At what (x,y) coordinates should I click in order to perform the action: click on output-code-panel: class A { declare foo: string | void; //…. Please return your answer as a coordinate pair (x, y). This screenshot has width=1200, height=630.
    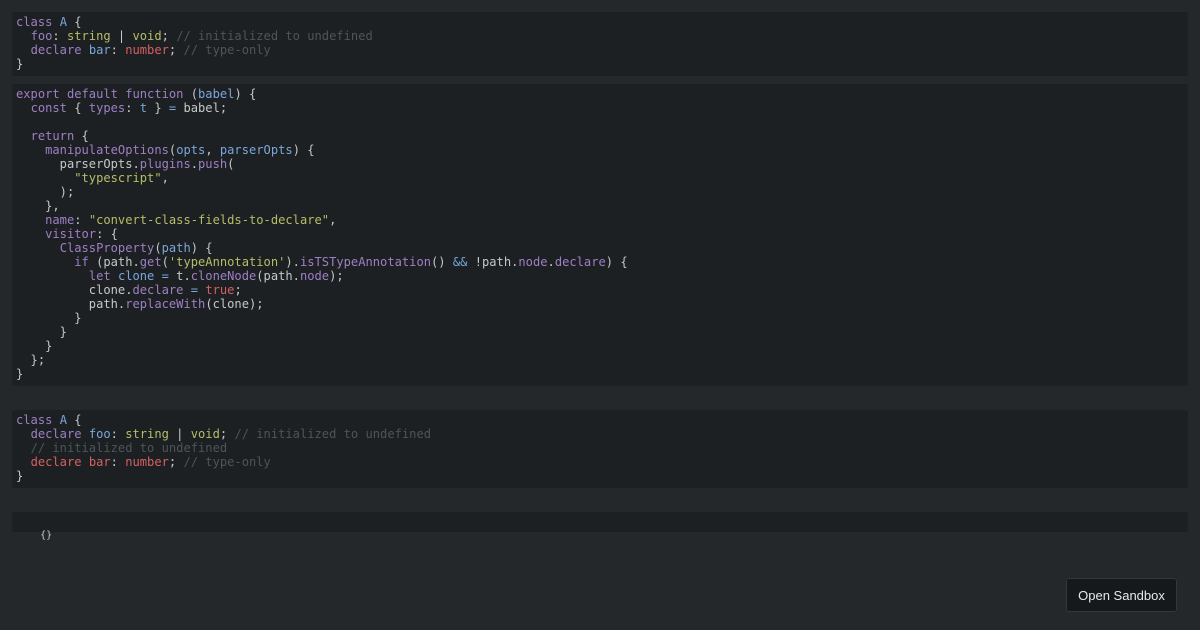
    Looking at the image, I should click on (600, 449).